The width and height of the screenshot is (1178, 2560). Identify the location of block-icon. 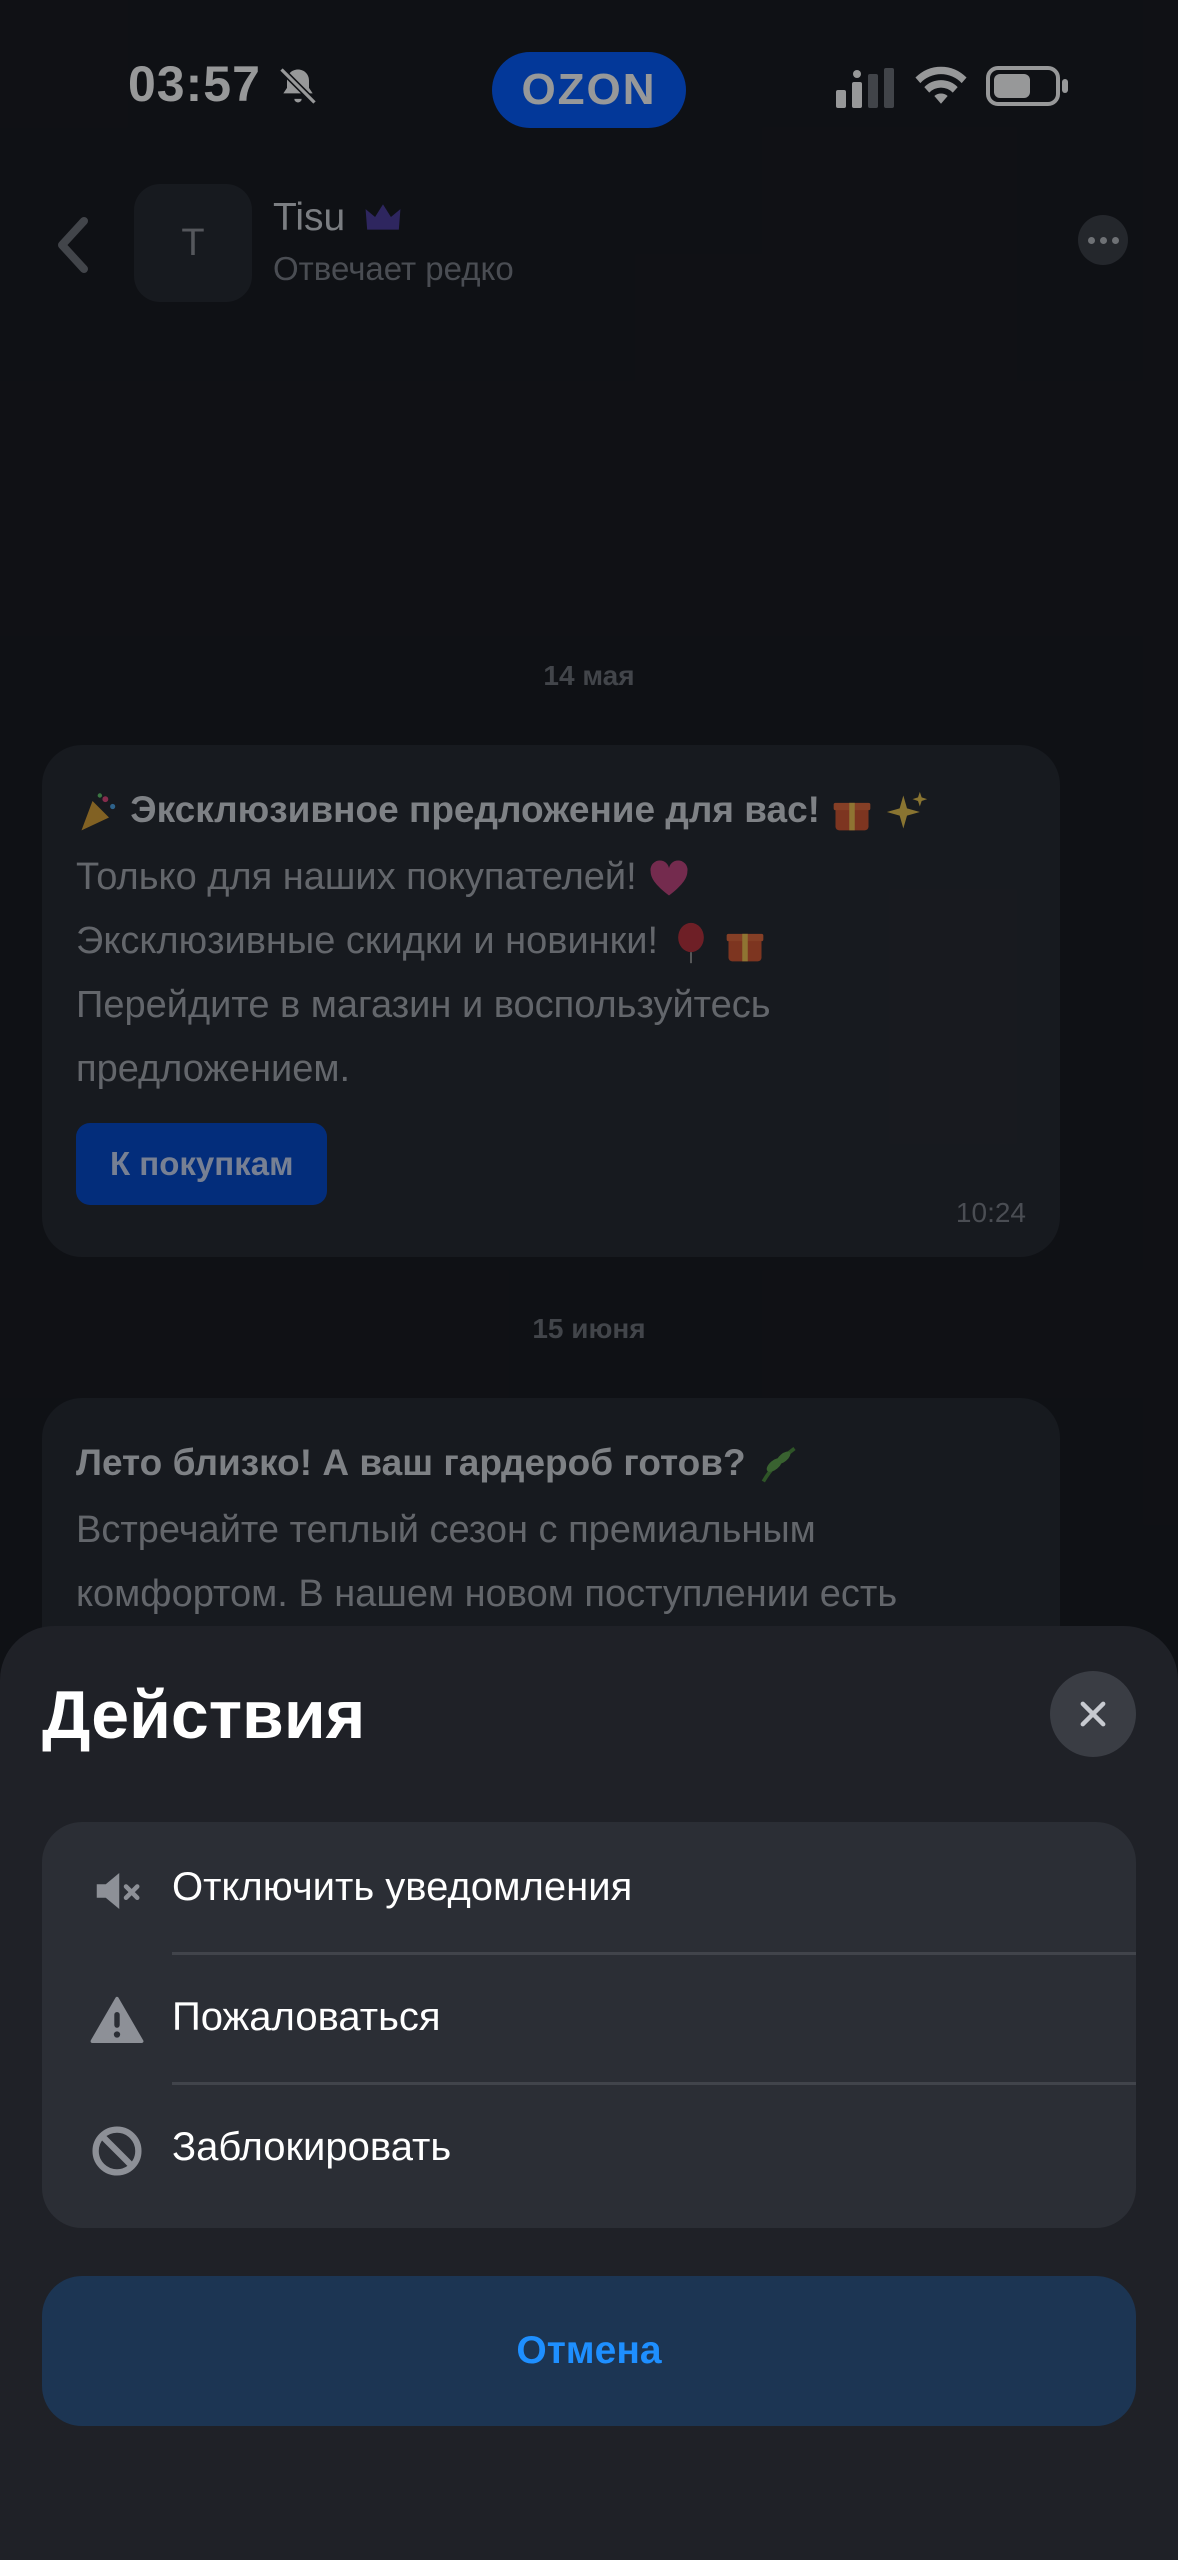
(117, 2151).